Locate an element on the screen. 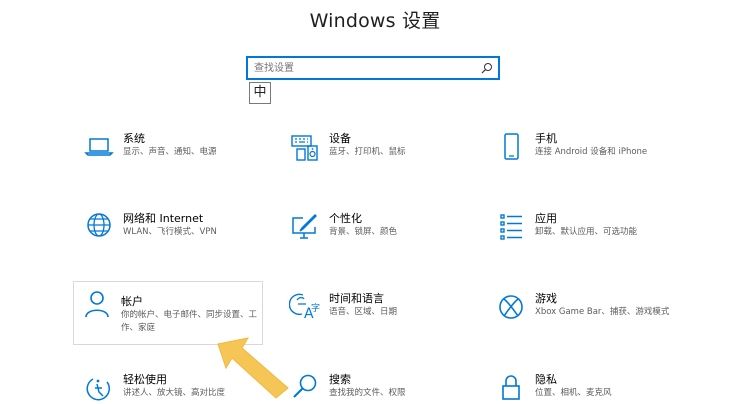  category-description: 你的帐户、电子邮件、同步设置、工作、家庭 is located at coordinates (189, 321).